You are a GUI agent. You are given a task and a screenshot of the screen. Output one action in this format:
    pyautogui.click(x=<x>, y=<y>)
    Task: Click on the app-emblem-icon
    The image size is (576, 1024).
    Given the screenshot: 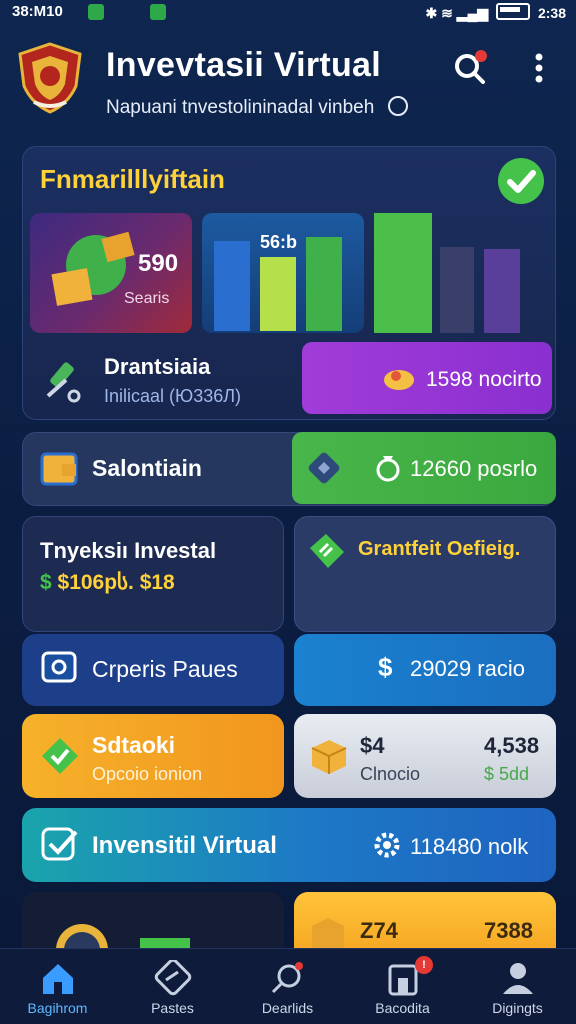 What is the action you would take?
    pyautogui.click(x=50, y=78)
    